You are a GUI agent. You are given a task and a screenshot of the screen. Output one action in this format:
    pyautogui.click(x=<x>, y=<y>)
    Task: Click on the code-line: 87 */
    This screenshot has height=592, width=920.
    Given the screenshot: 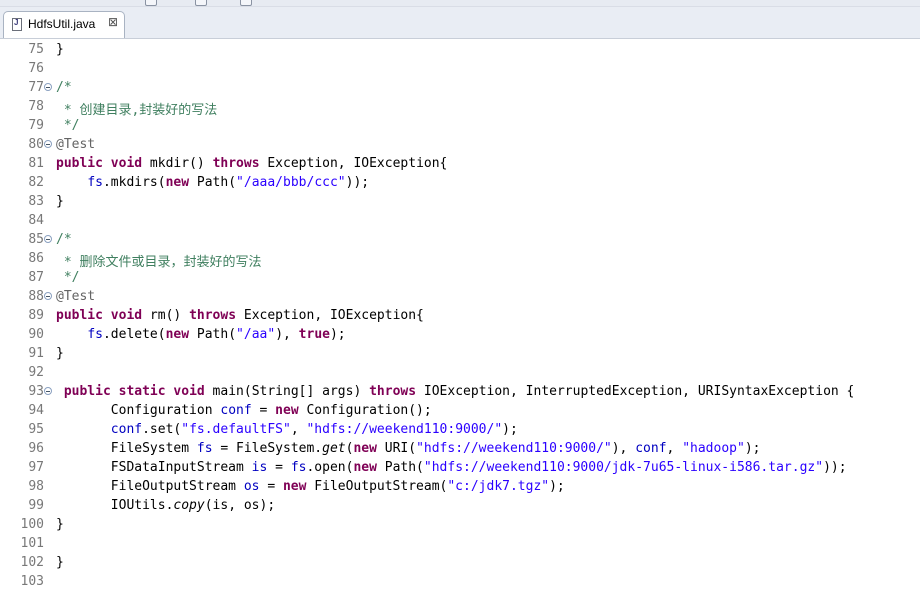 What is the action you would take?
    pyautogui.click(x=460, y=278)
    